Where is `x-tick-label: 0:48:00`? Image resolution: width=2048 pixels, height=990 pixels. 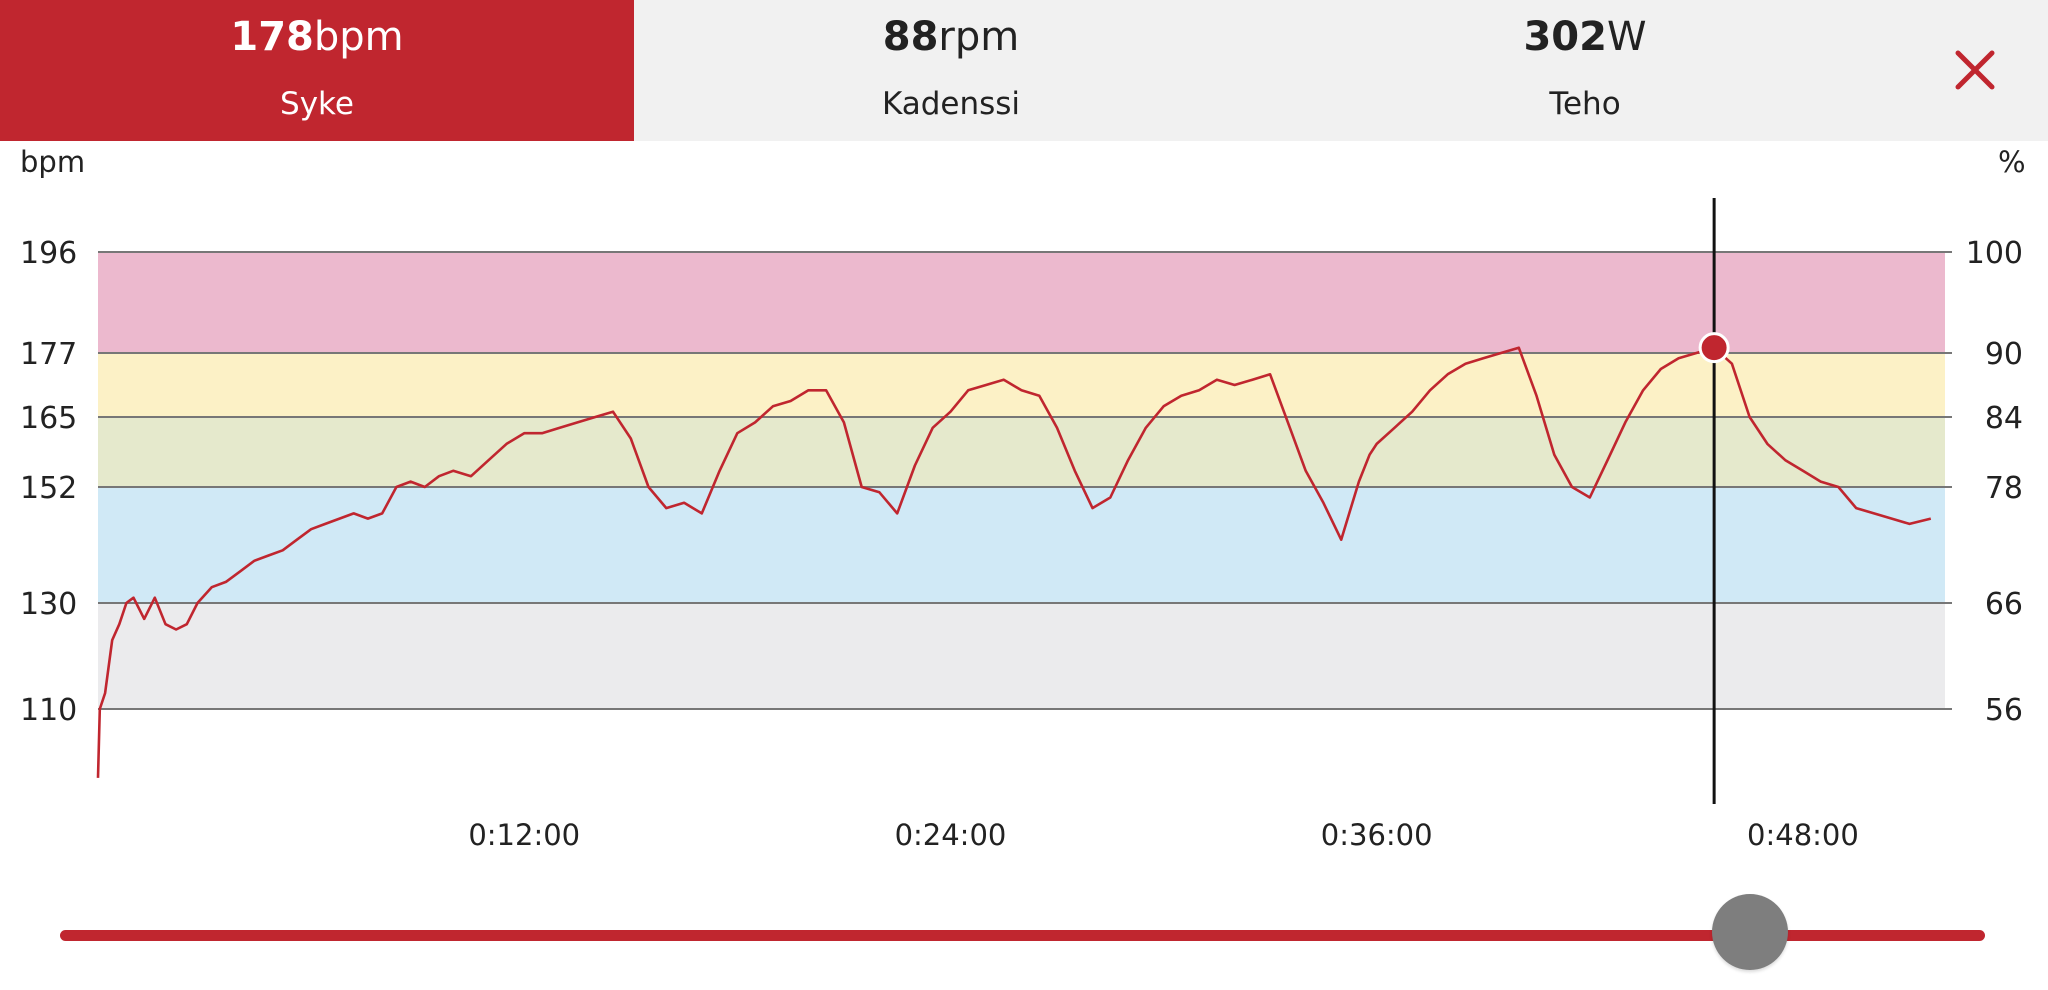 x-tick-label: 0:48:00 is located at coordinates (1803, 835).